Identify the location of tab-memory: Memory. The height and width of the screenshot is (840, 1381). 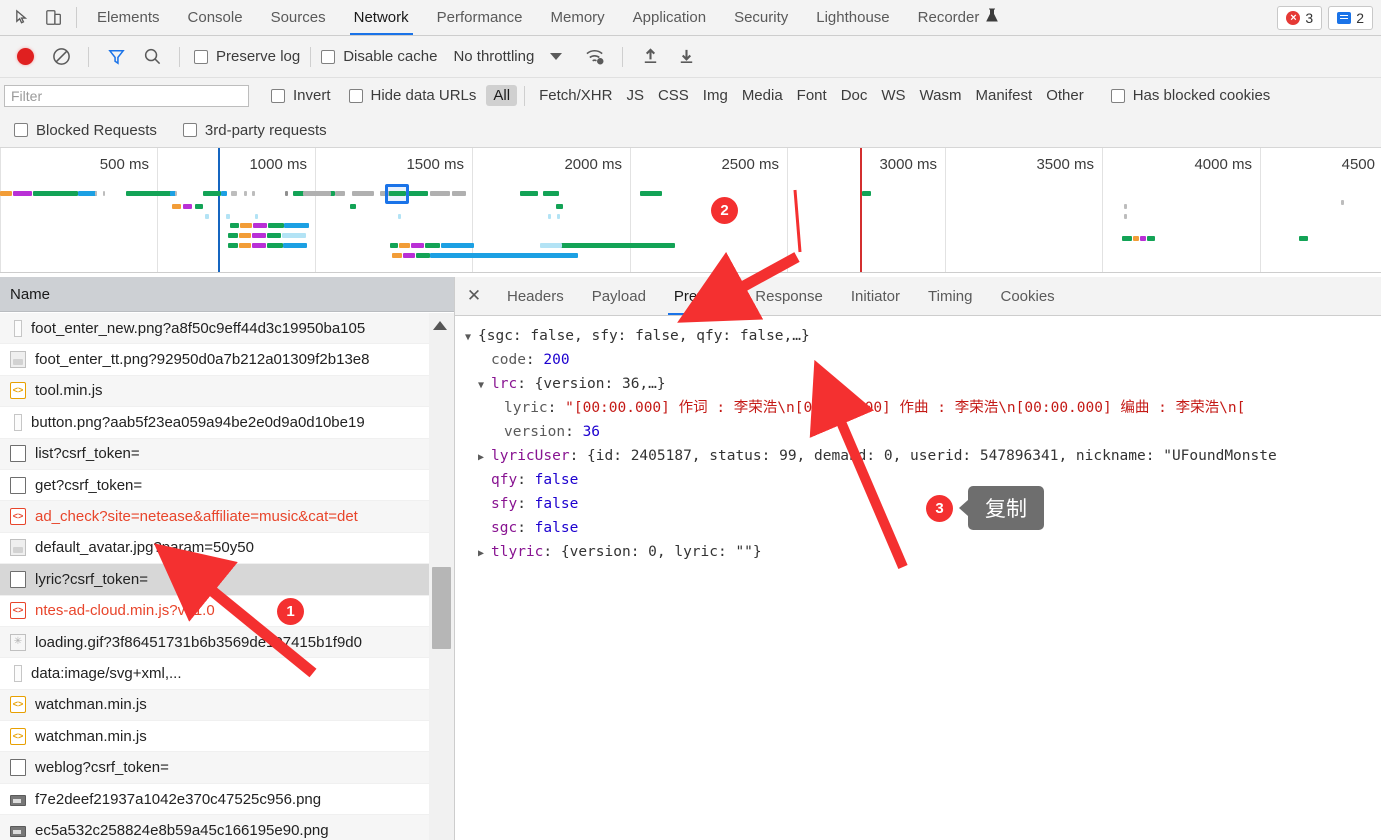
(578, 17).